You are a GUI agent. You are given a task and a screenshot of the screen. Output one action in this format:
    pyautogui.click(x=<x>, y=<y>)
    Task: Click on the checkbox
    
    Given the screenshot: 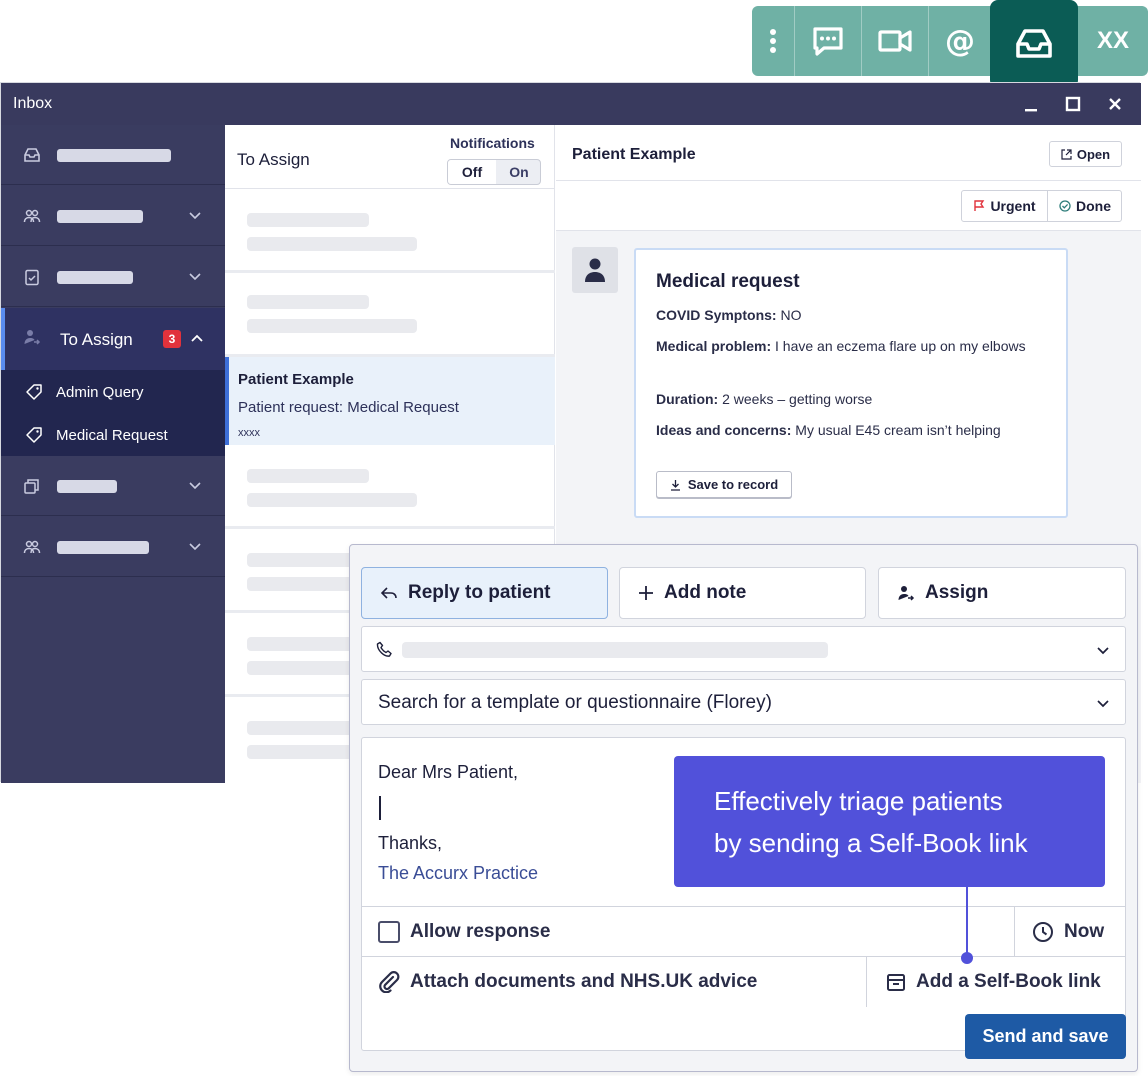 What is the action you would take?
    pyautogui.click(x=389, y=932)
    